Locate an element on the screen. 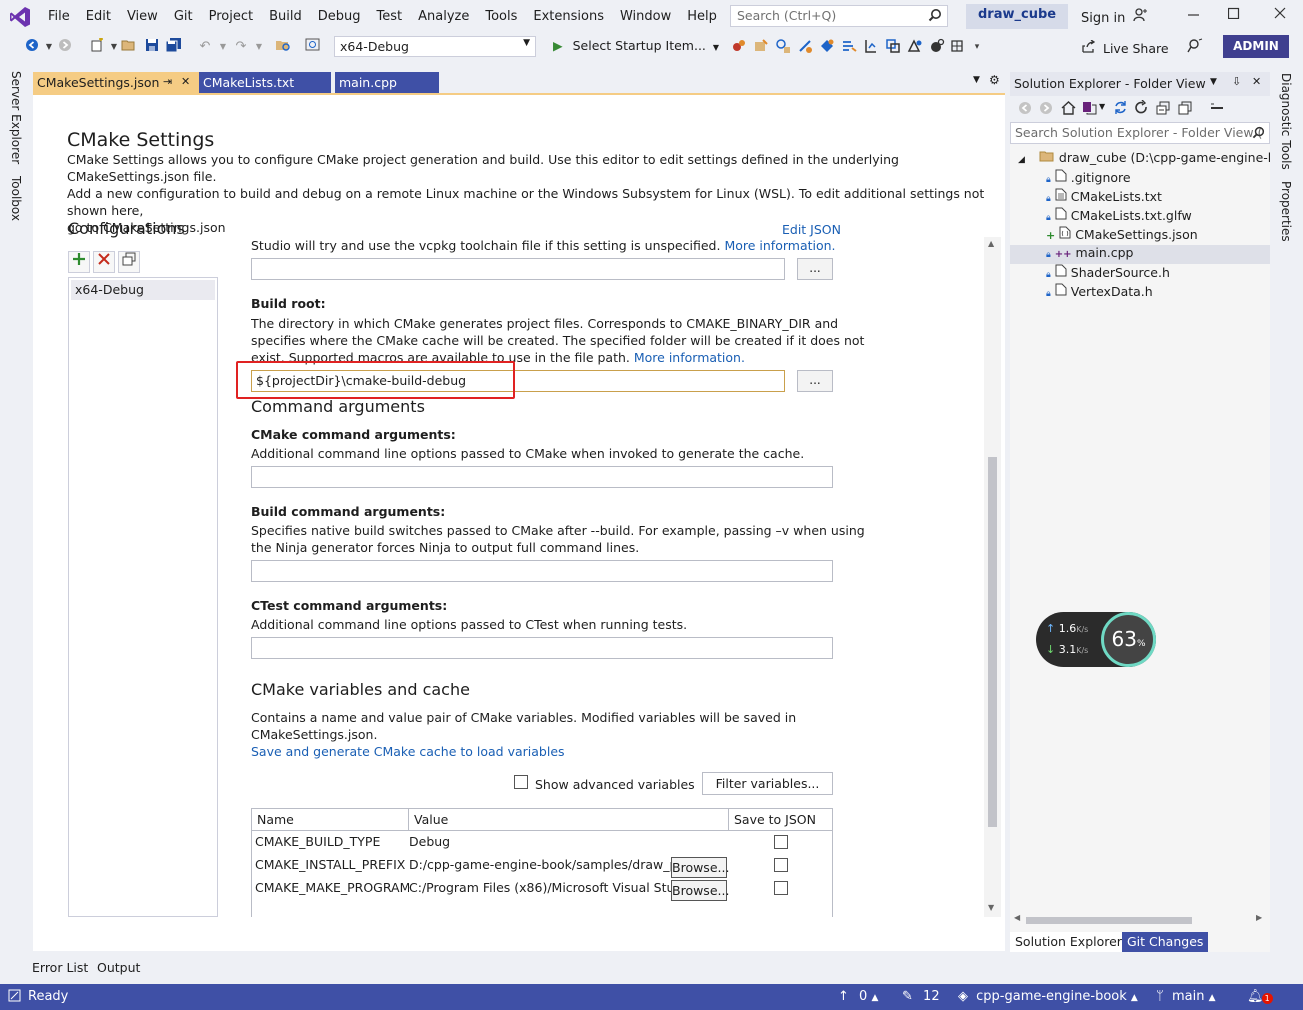 Image resolution: width=1303 pixels, height=1010 pixels. pending-changes-indicator: ✎ 12 is located at coordinates (921, 996).